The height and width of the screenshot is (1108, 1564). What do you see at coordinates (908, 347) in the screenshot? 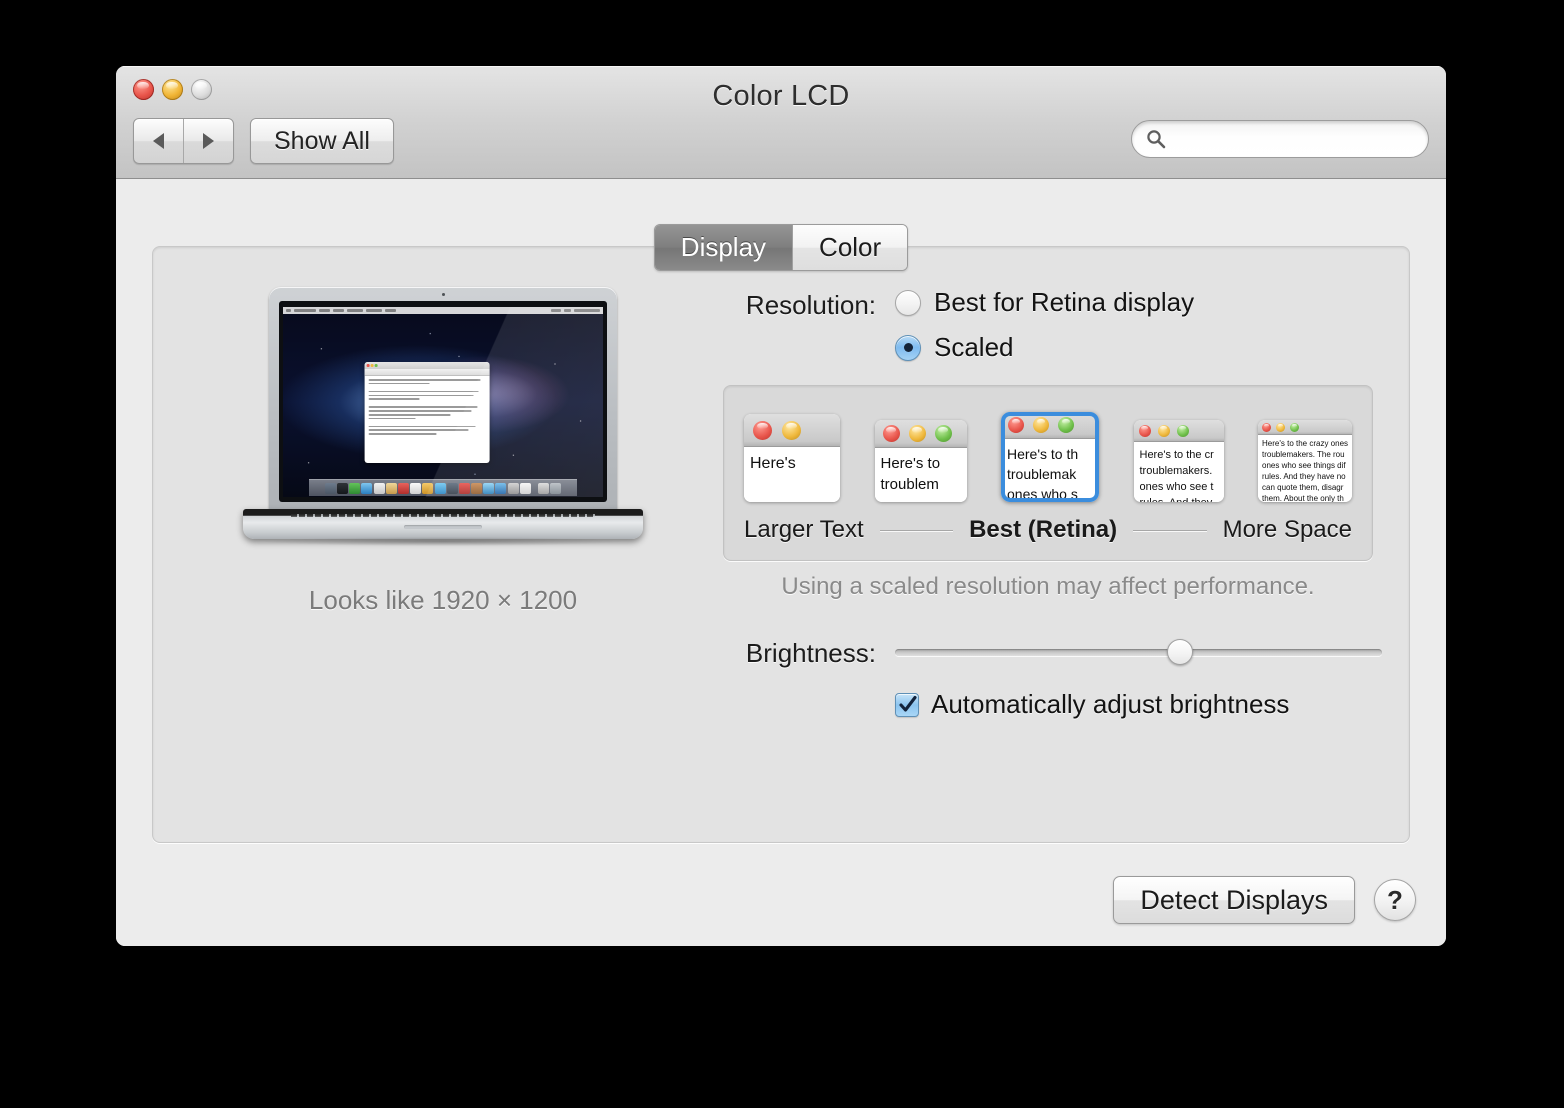
I see `radio-scaled-button` at bounding box center [908, 347].